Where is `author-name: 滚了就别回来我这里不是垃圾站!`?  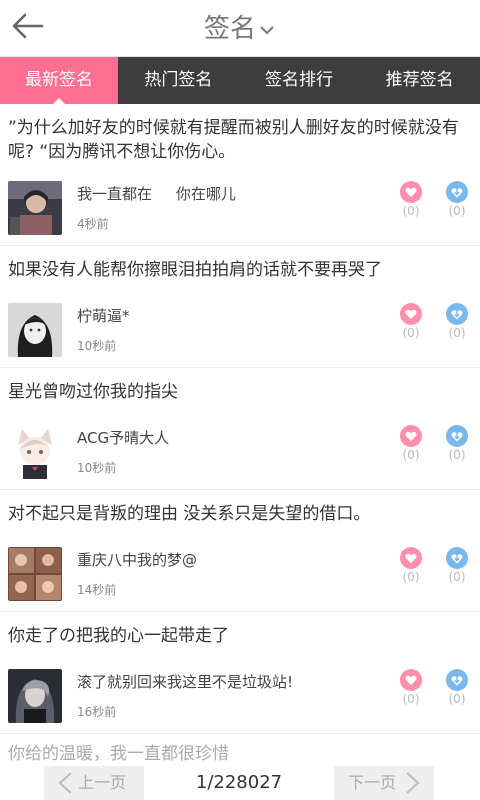 author-name: 滚了就别回来我这里不是垃圾站! is located at coordinates (185, 681).